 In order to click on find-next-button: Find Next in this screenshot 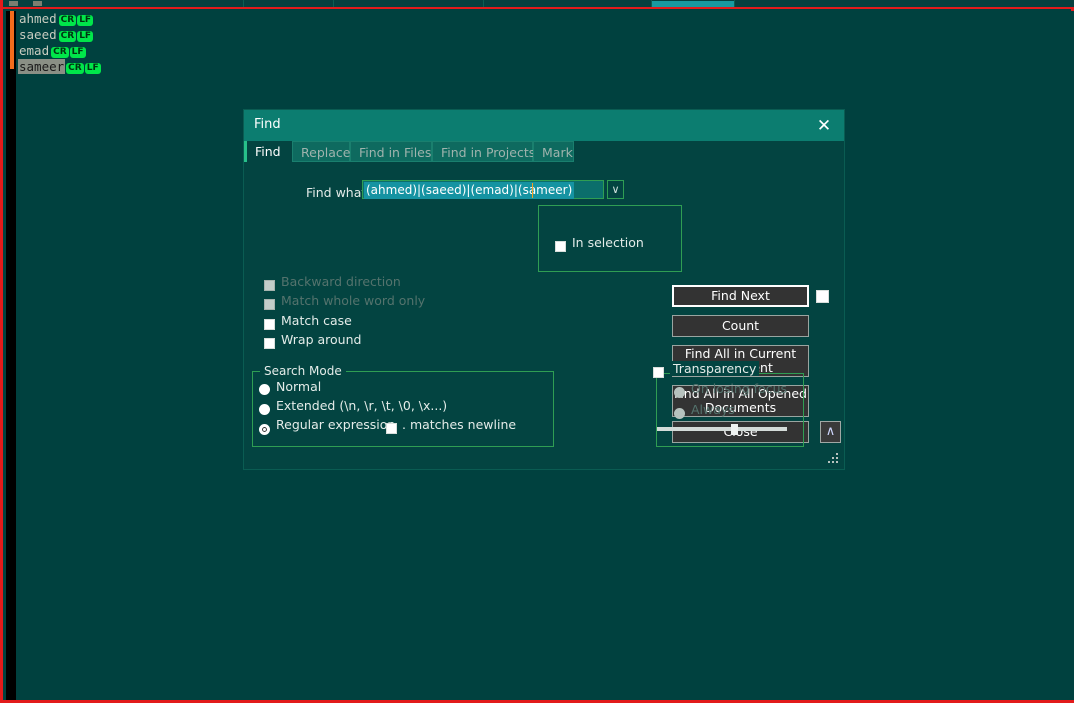, I will do `click(740, 296)`.